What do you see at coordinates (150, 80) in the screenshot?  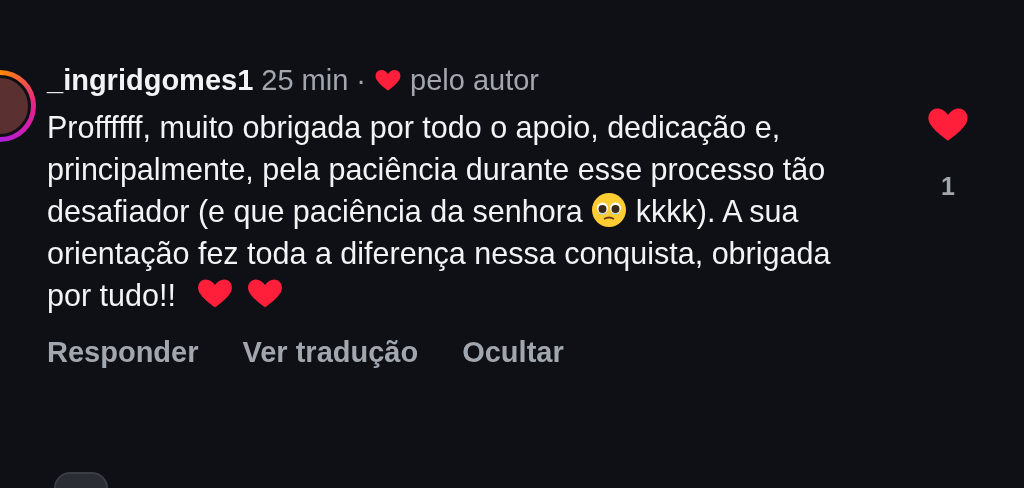 I see `username: _ingridgomes1` at bounding box center [150, 80].